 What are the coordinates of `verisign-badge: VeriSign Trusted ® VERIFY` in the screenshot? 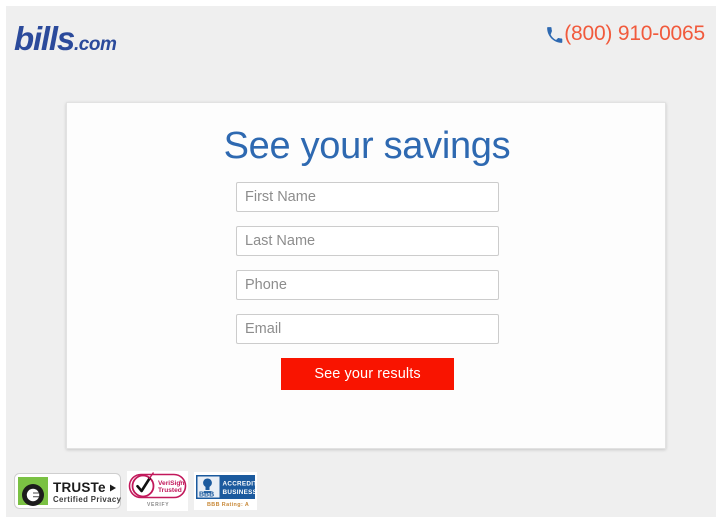 It's located at (157, 493).